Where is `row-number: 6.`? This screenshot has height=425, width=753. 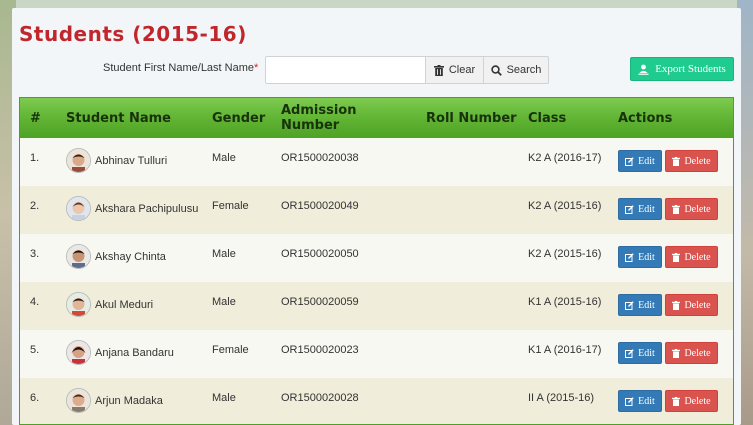 row-number: 6. is located at coordinates (35, 398).